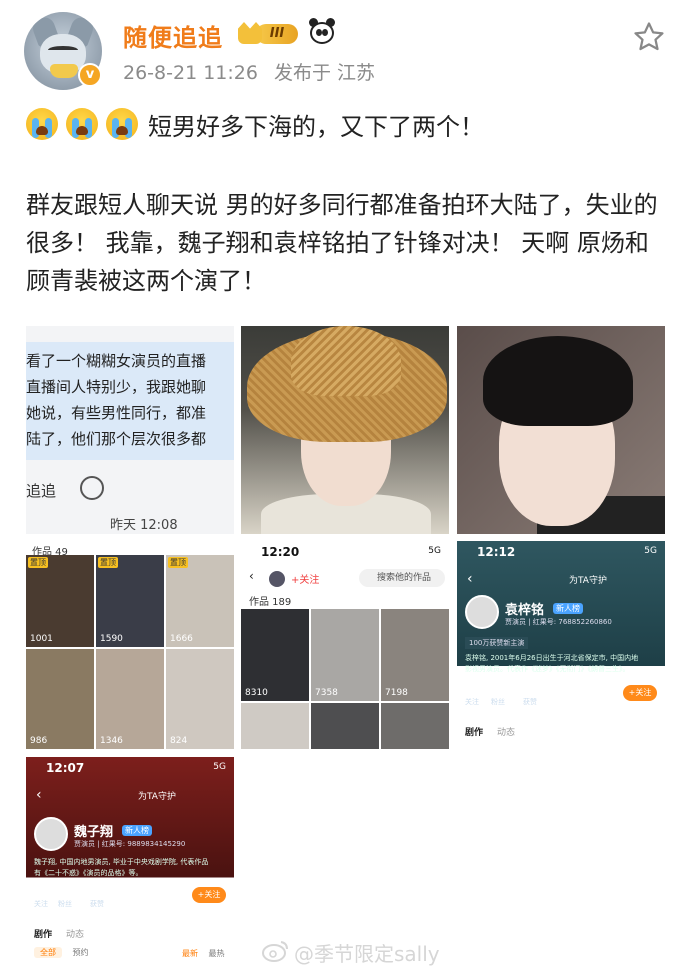  What do you see at coordinates (116, 439) in the screenshot?
I see `chat-line: 陆了，他们那个层次很多都` at bounding box center [116, 439].